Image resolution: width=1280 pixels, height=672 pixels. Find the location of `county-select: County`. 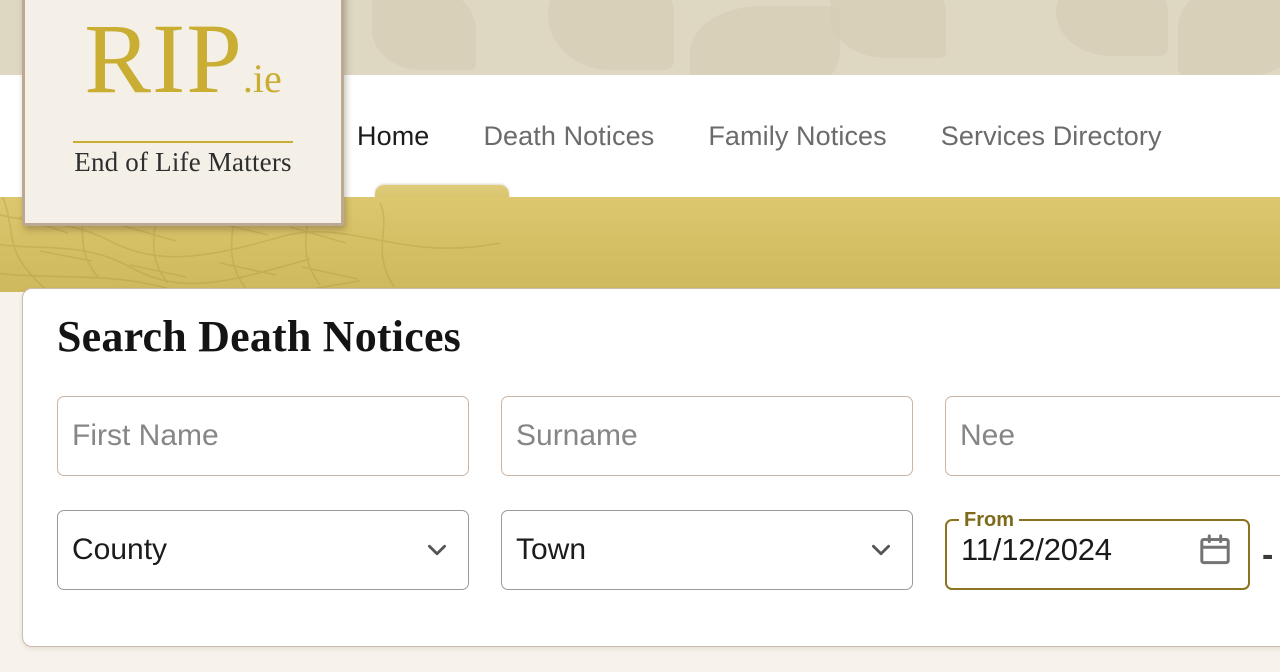

county-select: County is located at coordinates (263, 550).